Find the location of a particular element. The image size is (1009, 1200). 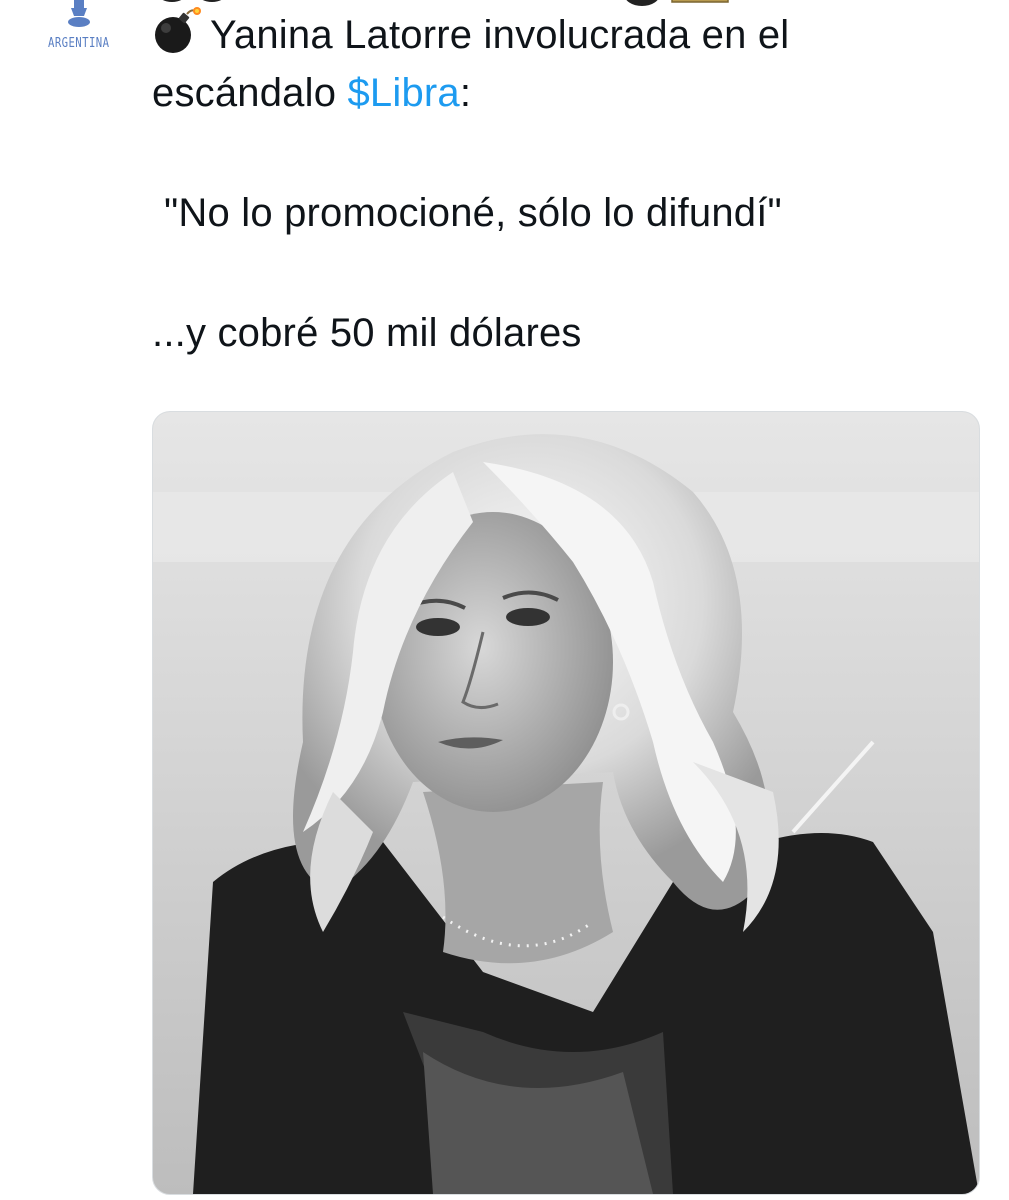

tweet-line-2-text: escándalo is located at coordinates (250, 93).